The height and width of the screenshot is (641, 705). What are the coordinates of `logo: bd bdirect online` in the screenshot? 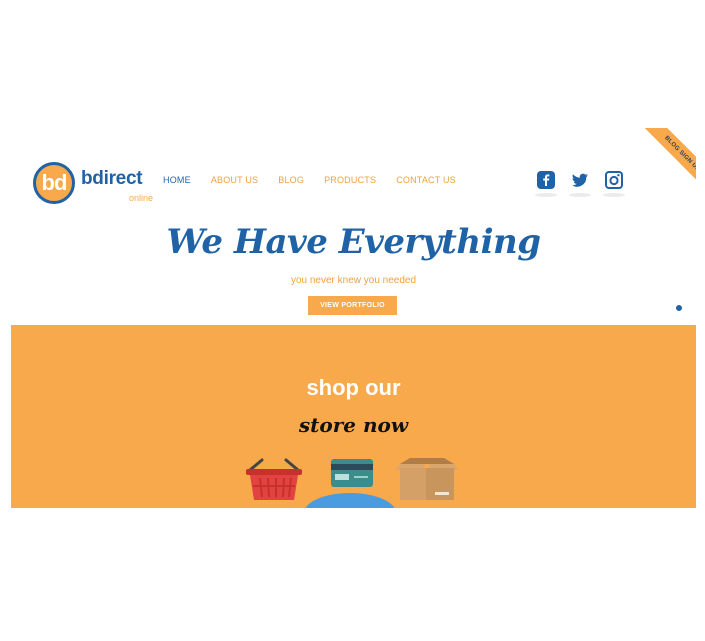 It's located at (93, 185).